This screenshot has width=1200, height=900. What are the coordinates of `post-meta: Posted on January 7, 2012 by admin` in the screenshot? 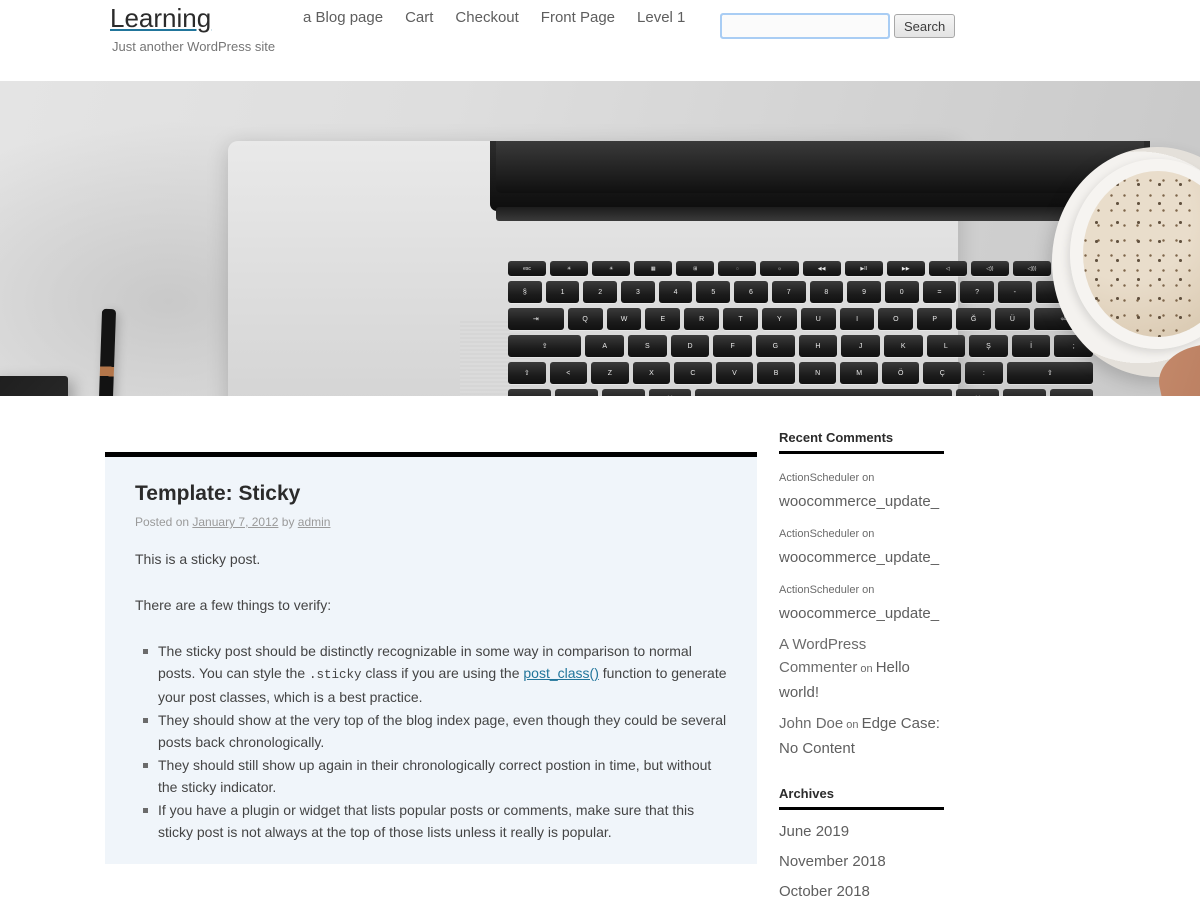 It's located at (431, 522).